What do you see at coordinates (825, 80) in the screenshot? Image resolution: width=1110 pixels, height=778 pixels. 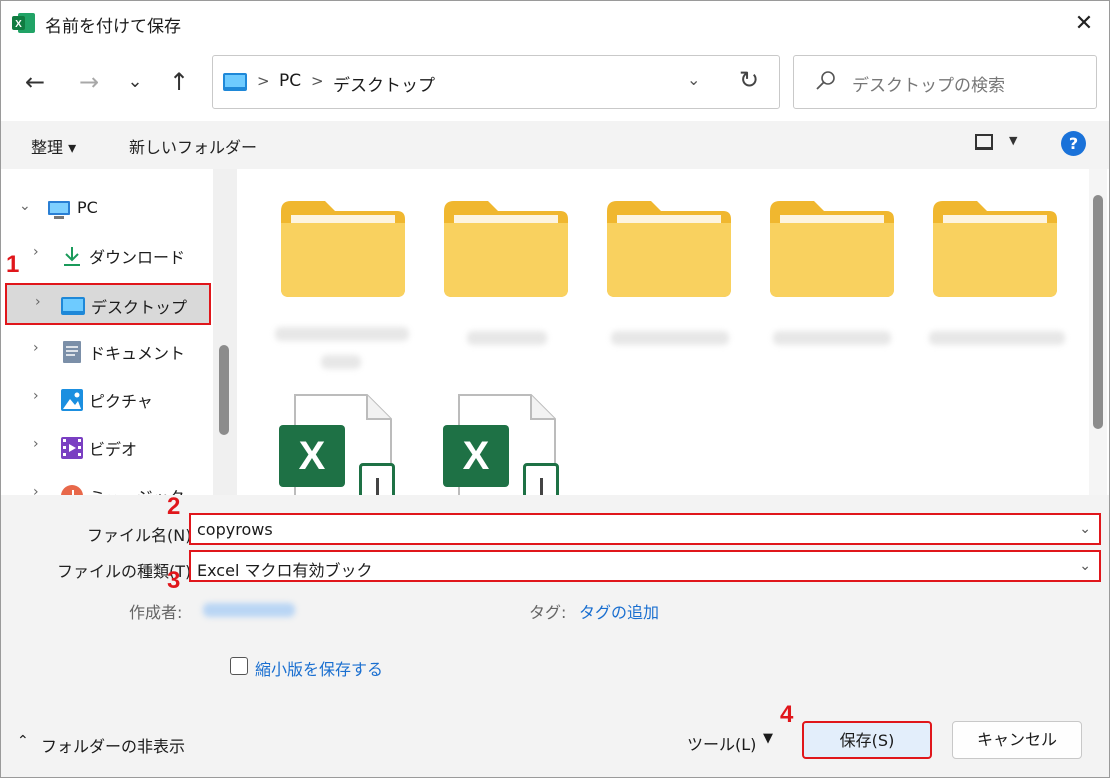 I see `search-icon` at bounding box center [825, 80].